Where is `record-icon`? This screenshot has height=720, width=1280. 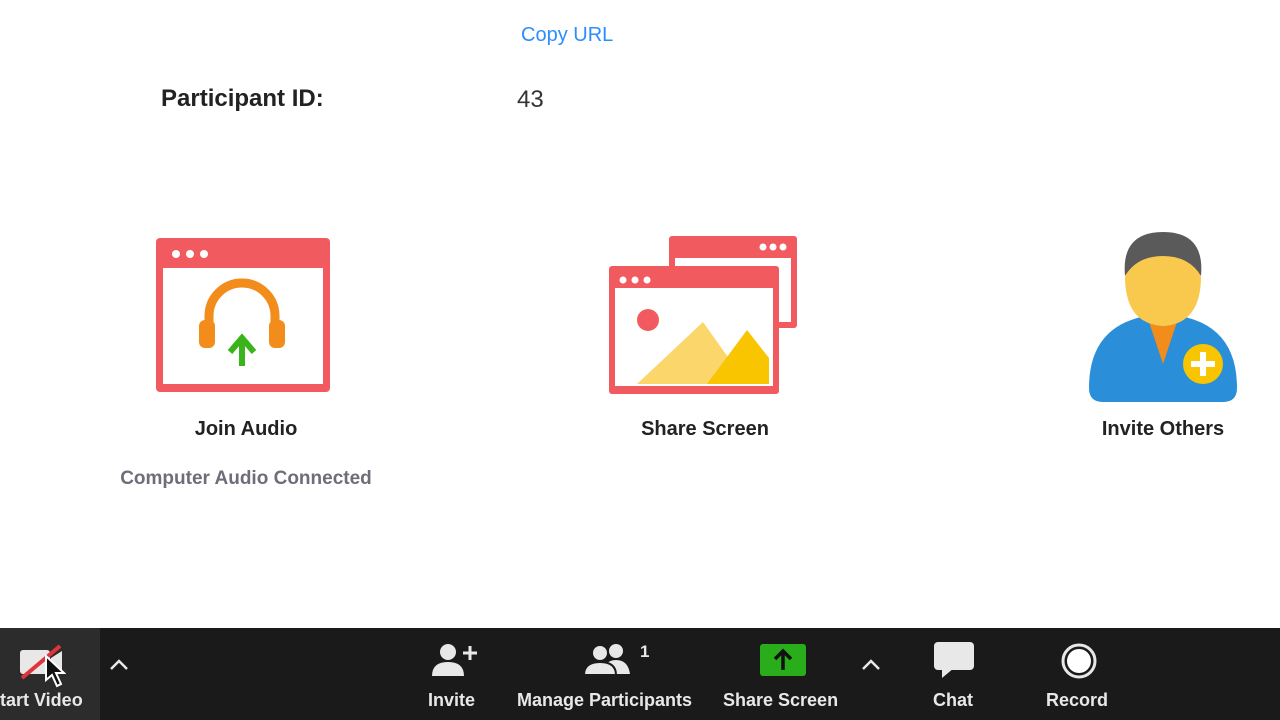
record-icon is located at coordinates (1079, 663).